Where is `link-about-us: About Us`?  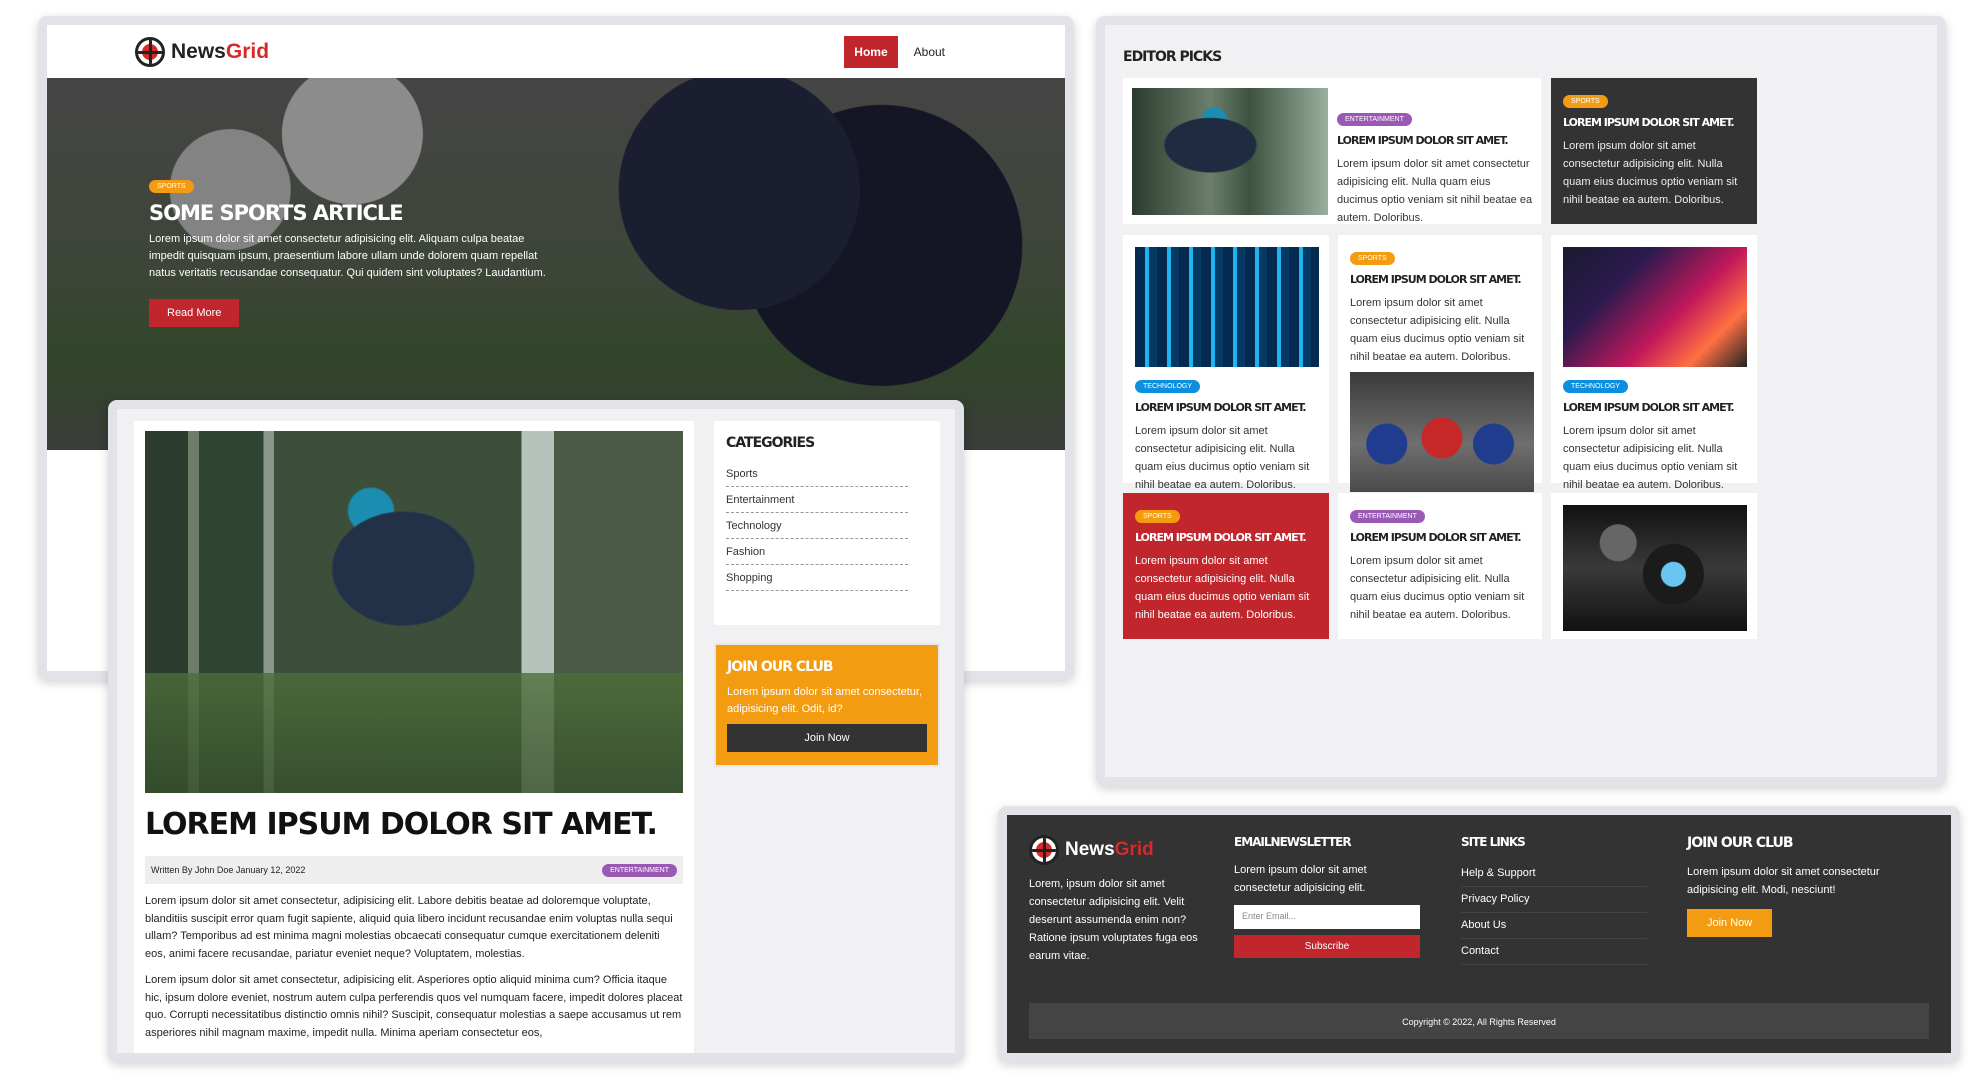
link-about-us: About Us is located at coordinates (1554, 926).